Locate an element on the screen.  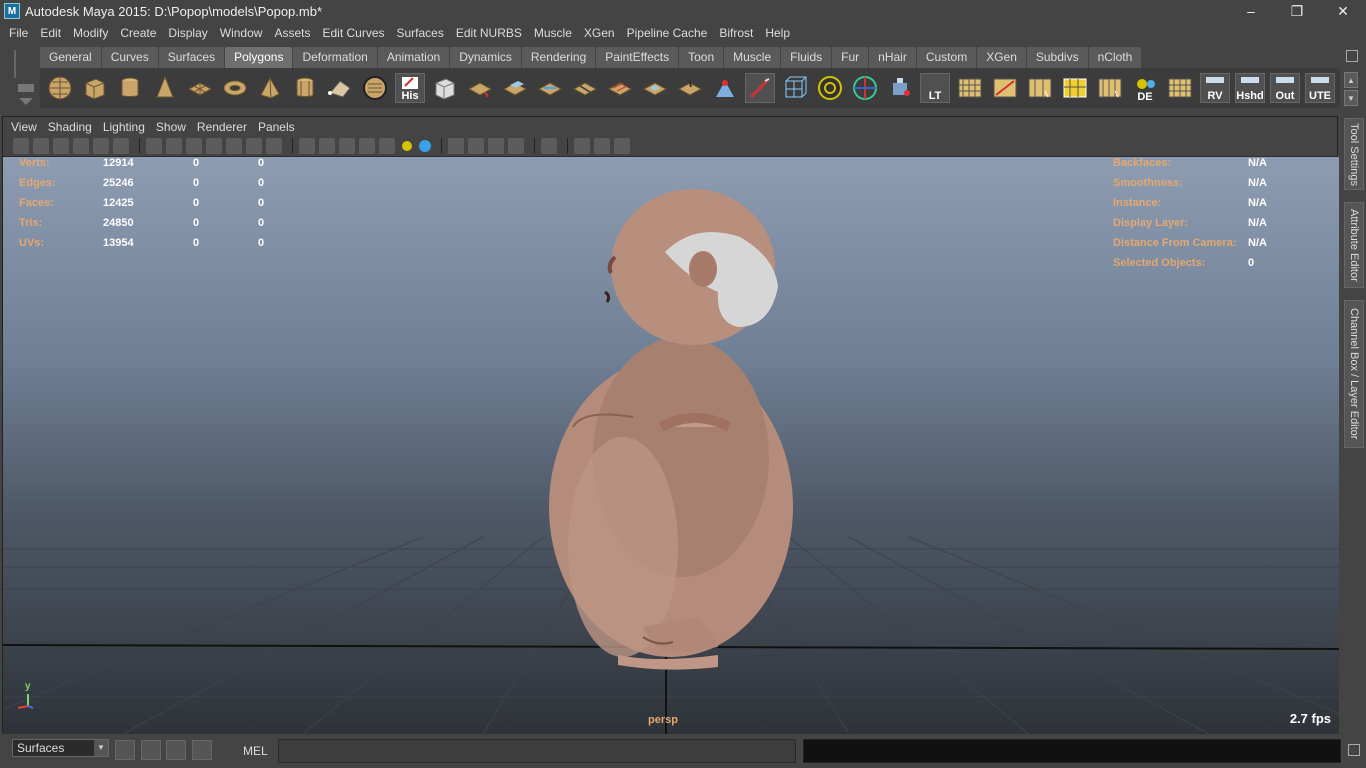
anti-aliasing-icon is located at coordinates (496, 146).